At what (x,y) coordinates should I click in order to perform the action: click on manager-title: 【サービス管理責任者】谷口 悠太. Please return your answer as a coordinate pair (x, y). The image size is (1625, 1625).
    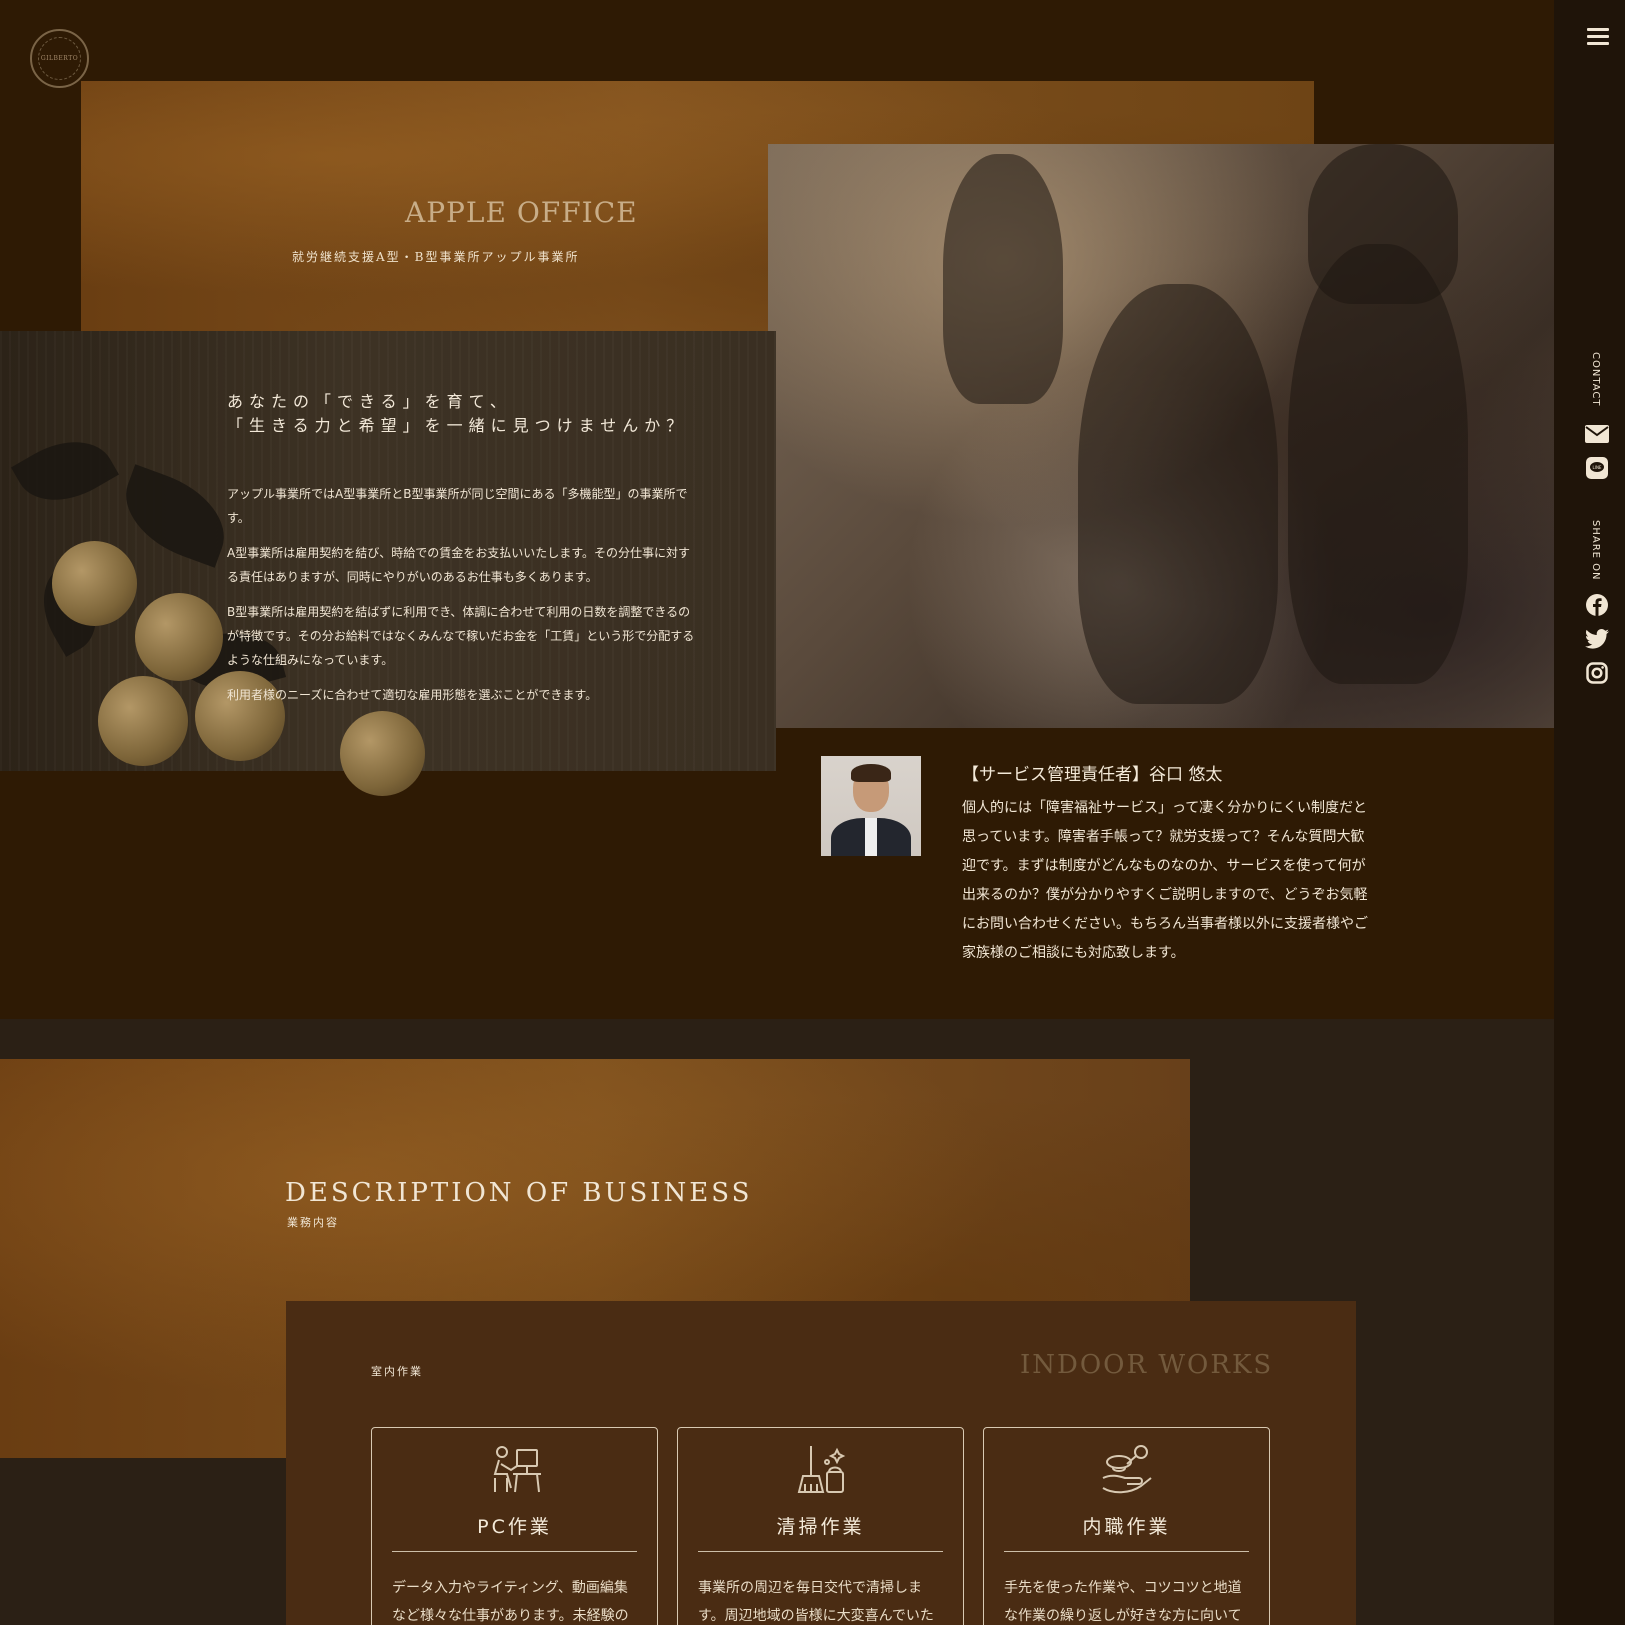
    Looking at the image, I should click on (1092, 775).